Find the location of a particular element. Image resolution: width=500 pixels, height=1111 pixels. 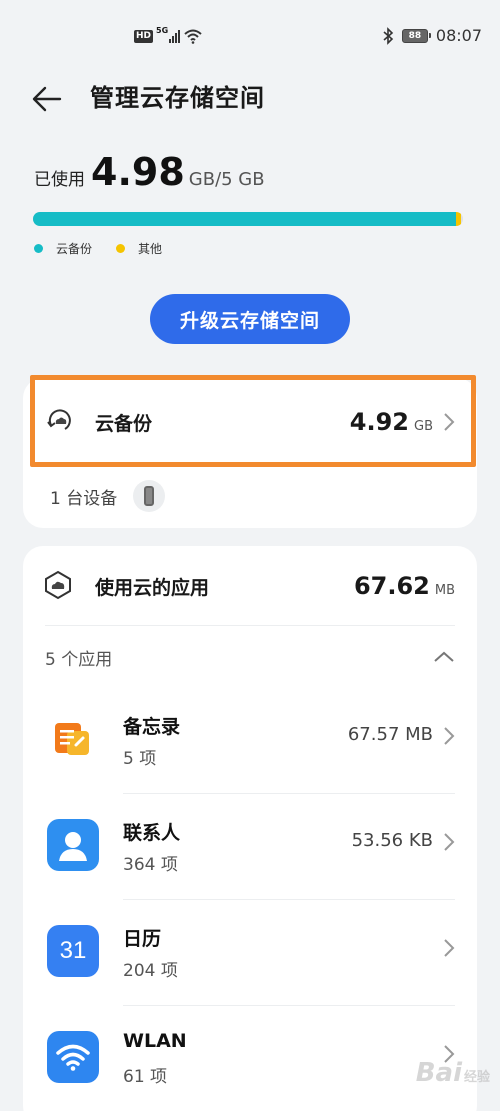

app-row-wlan: WLAN 61 项 is located at coordinates (250, 1058).